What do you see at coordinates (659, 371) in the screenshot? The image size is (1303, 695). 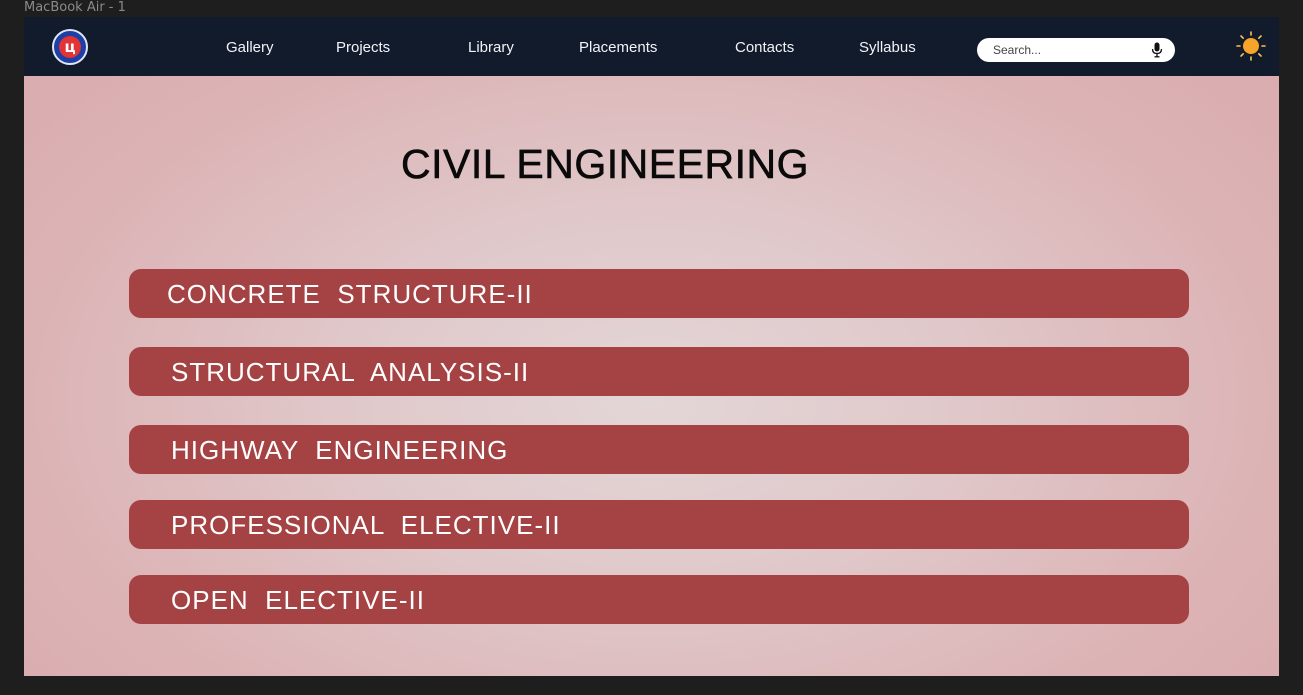 I see `subject-structural-analysis: STRUCTURAL ANALYSIS-II` at bounding box center [659, 371].